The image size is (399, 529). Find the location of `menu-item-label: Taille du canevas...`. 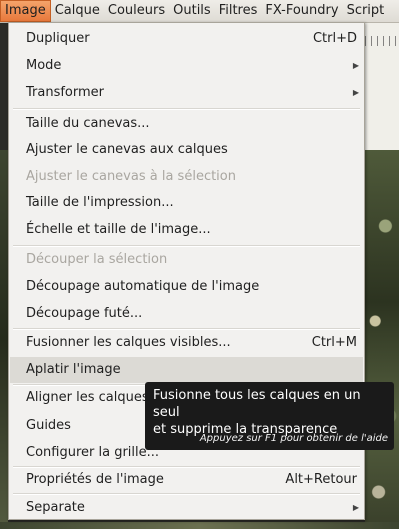

menu-item-label: Taille du canevas... is located at coordinates (88, 123).